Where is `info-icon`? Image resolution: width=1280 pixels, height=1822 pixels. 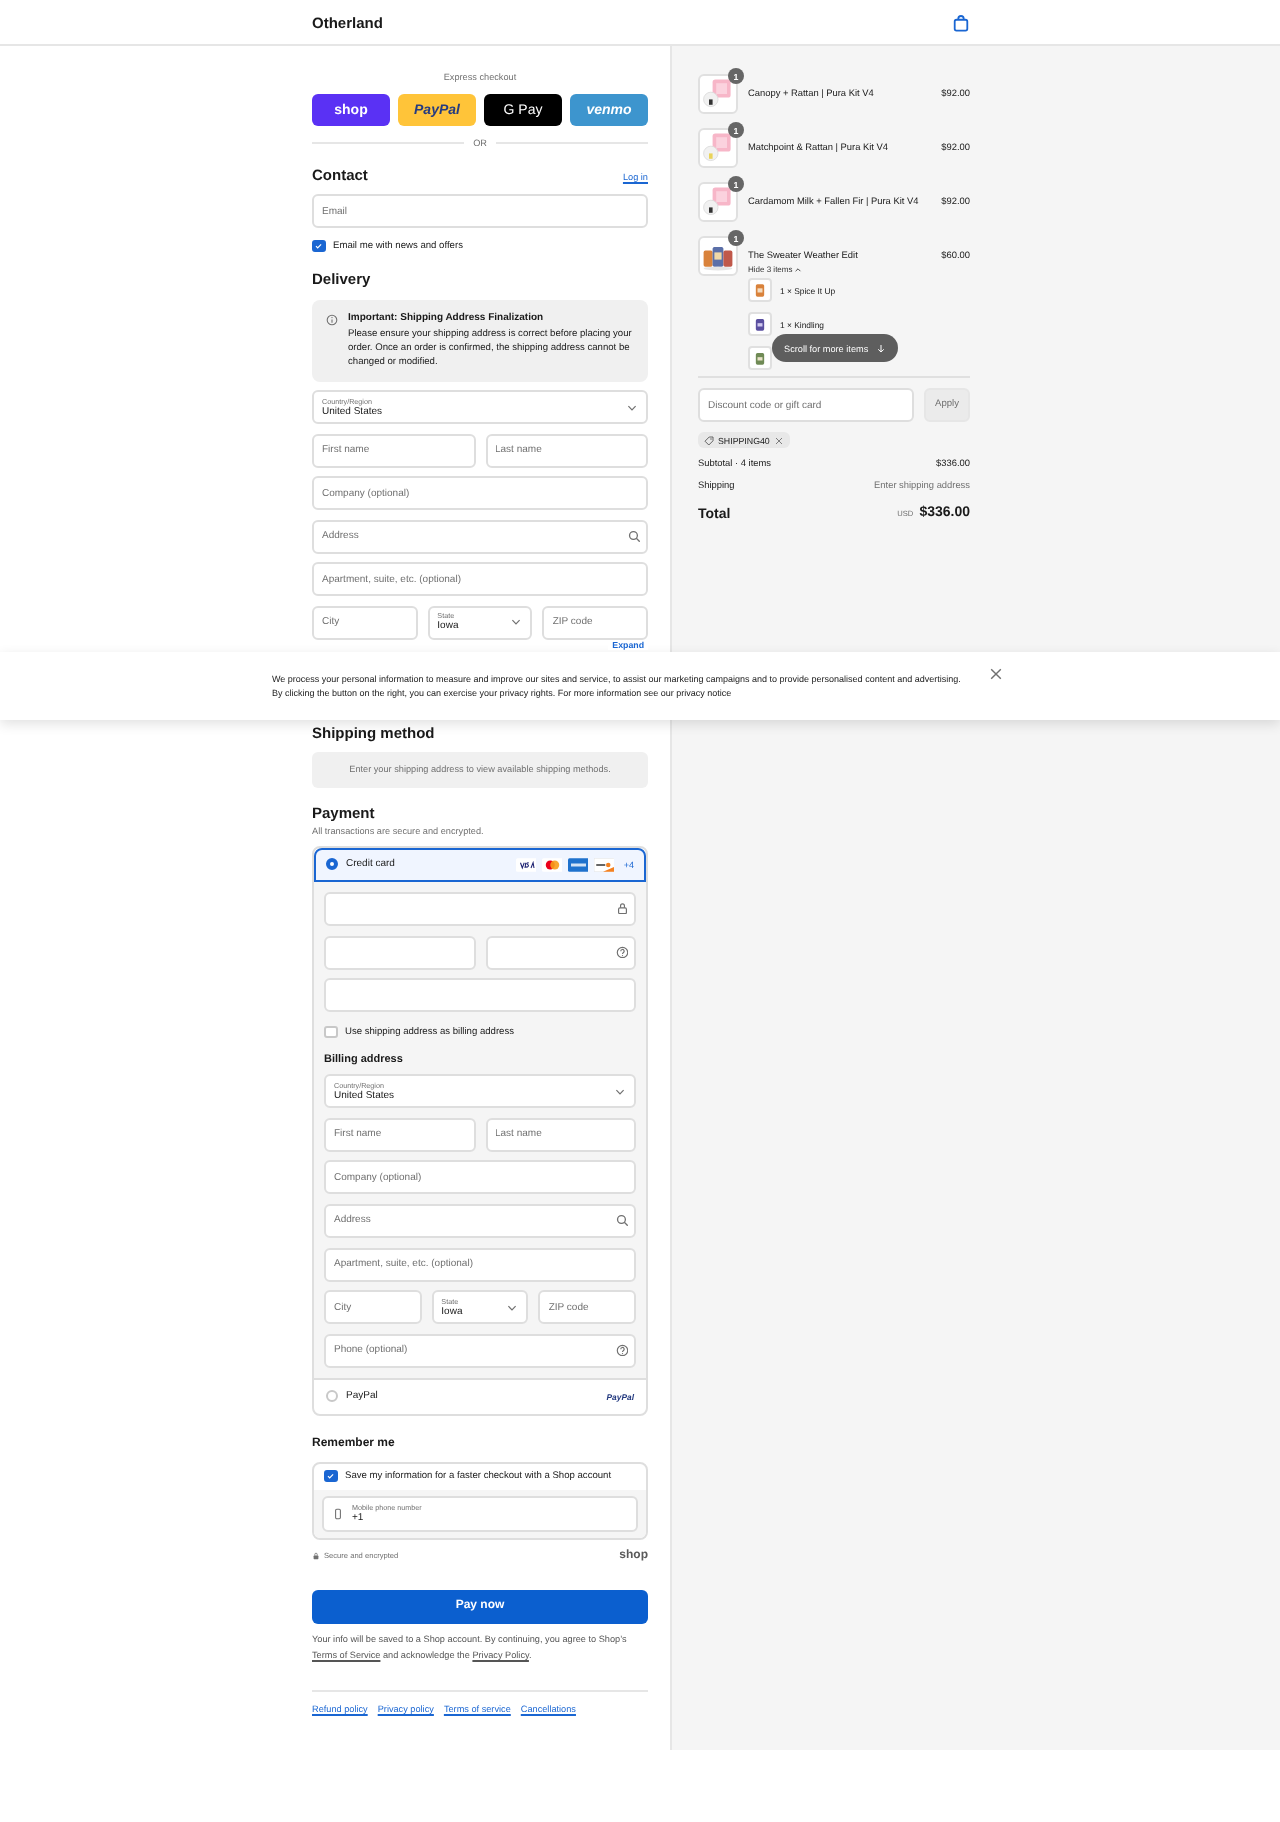 info-icon is located at coordinates (332, 320).